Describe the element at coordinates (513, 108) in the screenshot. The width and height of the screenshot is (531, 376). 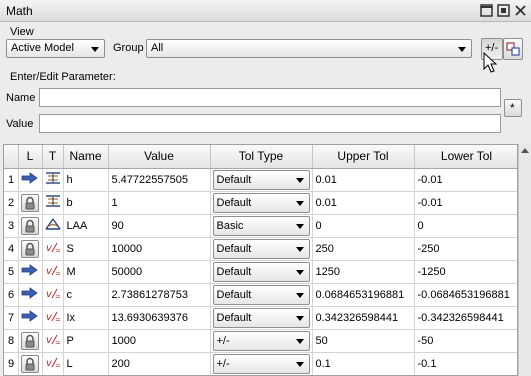
I see `insert-parameter-button: *` at that location.